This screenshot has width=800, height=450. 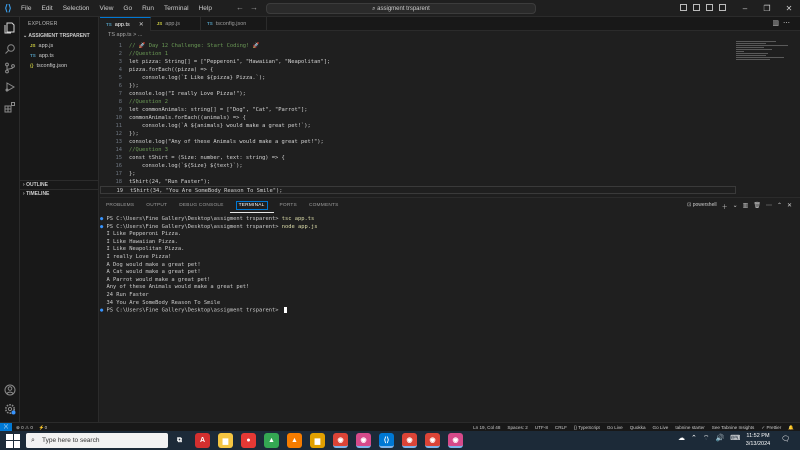 I want to click on code-line: 10 commonAnimals.forEach((animals) => {, so click(x=418, y=118).